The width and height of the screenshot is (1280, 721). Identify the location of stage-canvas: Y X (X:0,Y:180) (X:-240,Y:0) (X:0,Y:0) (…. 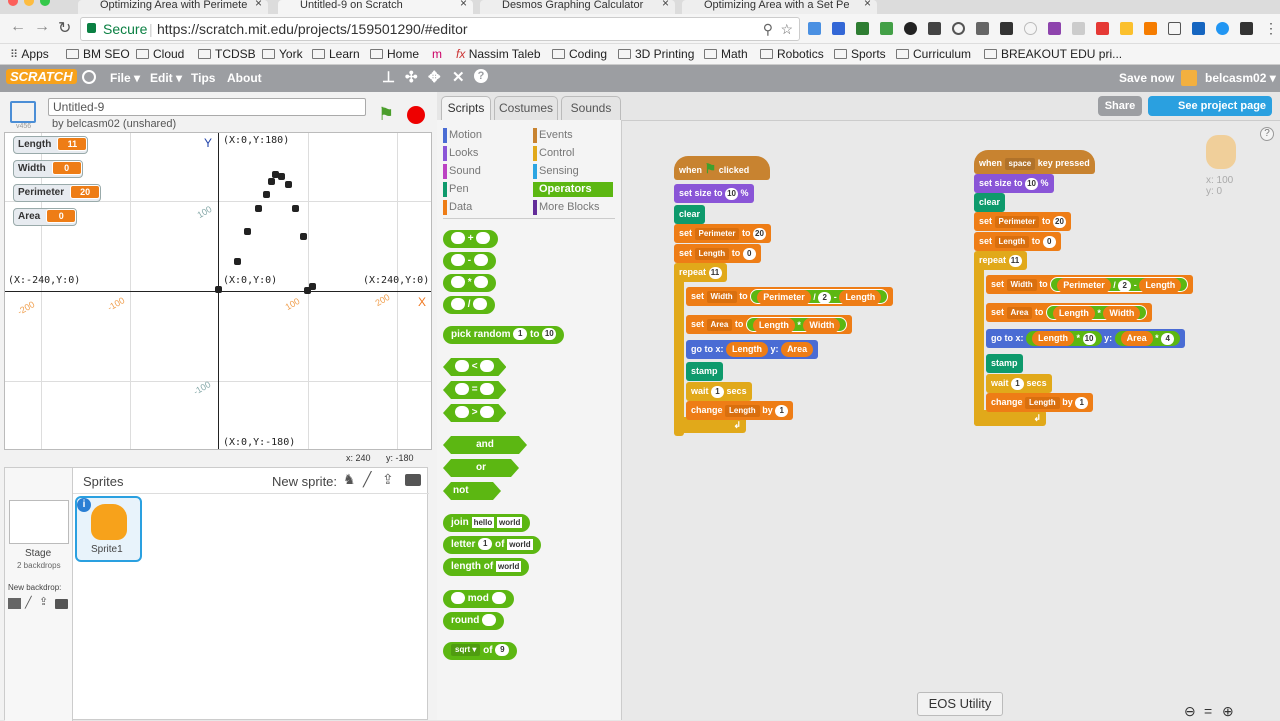
(218, 291).